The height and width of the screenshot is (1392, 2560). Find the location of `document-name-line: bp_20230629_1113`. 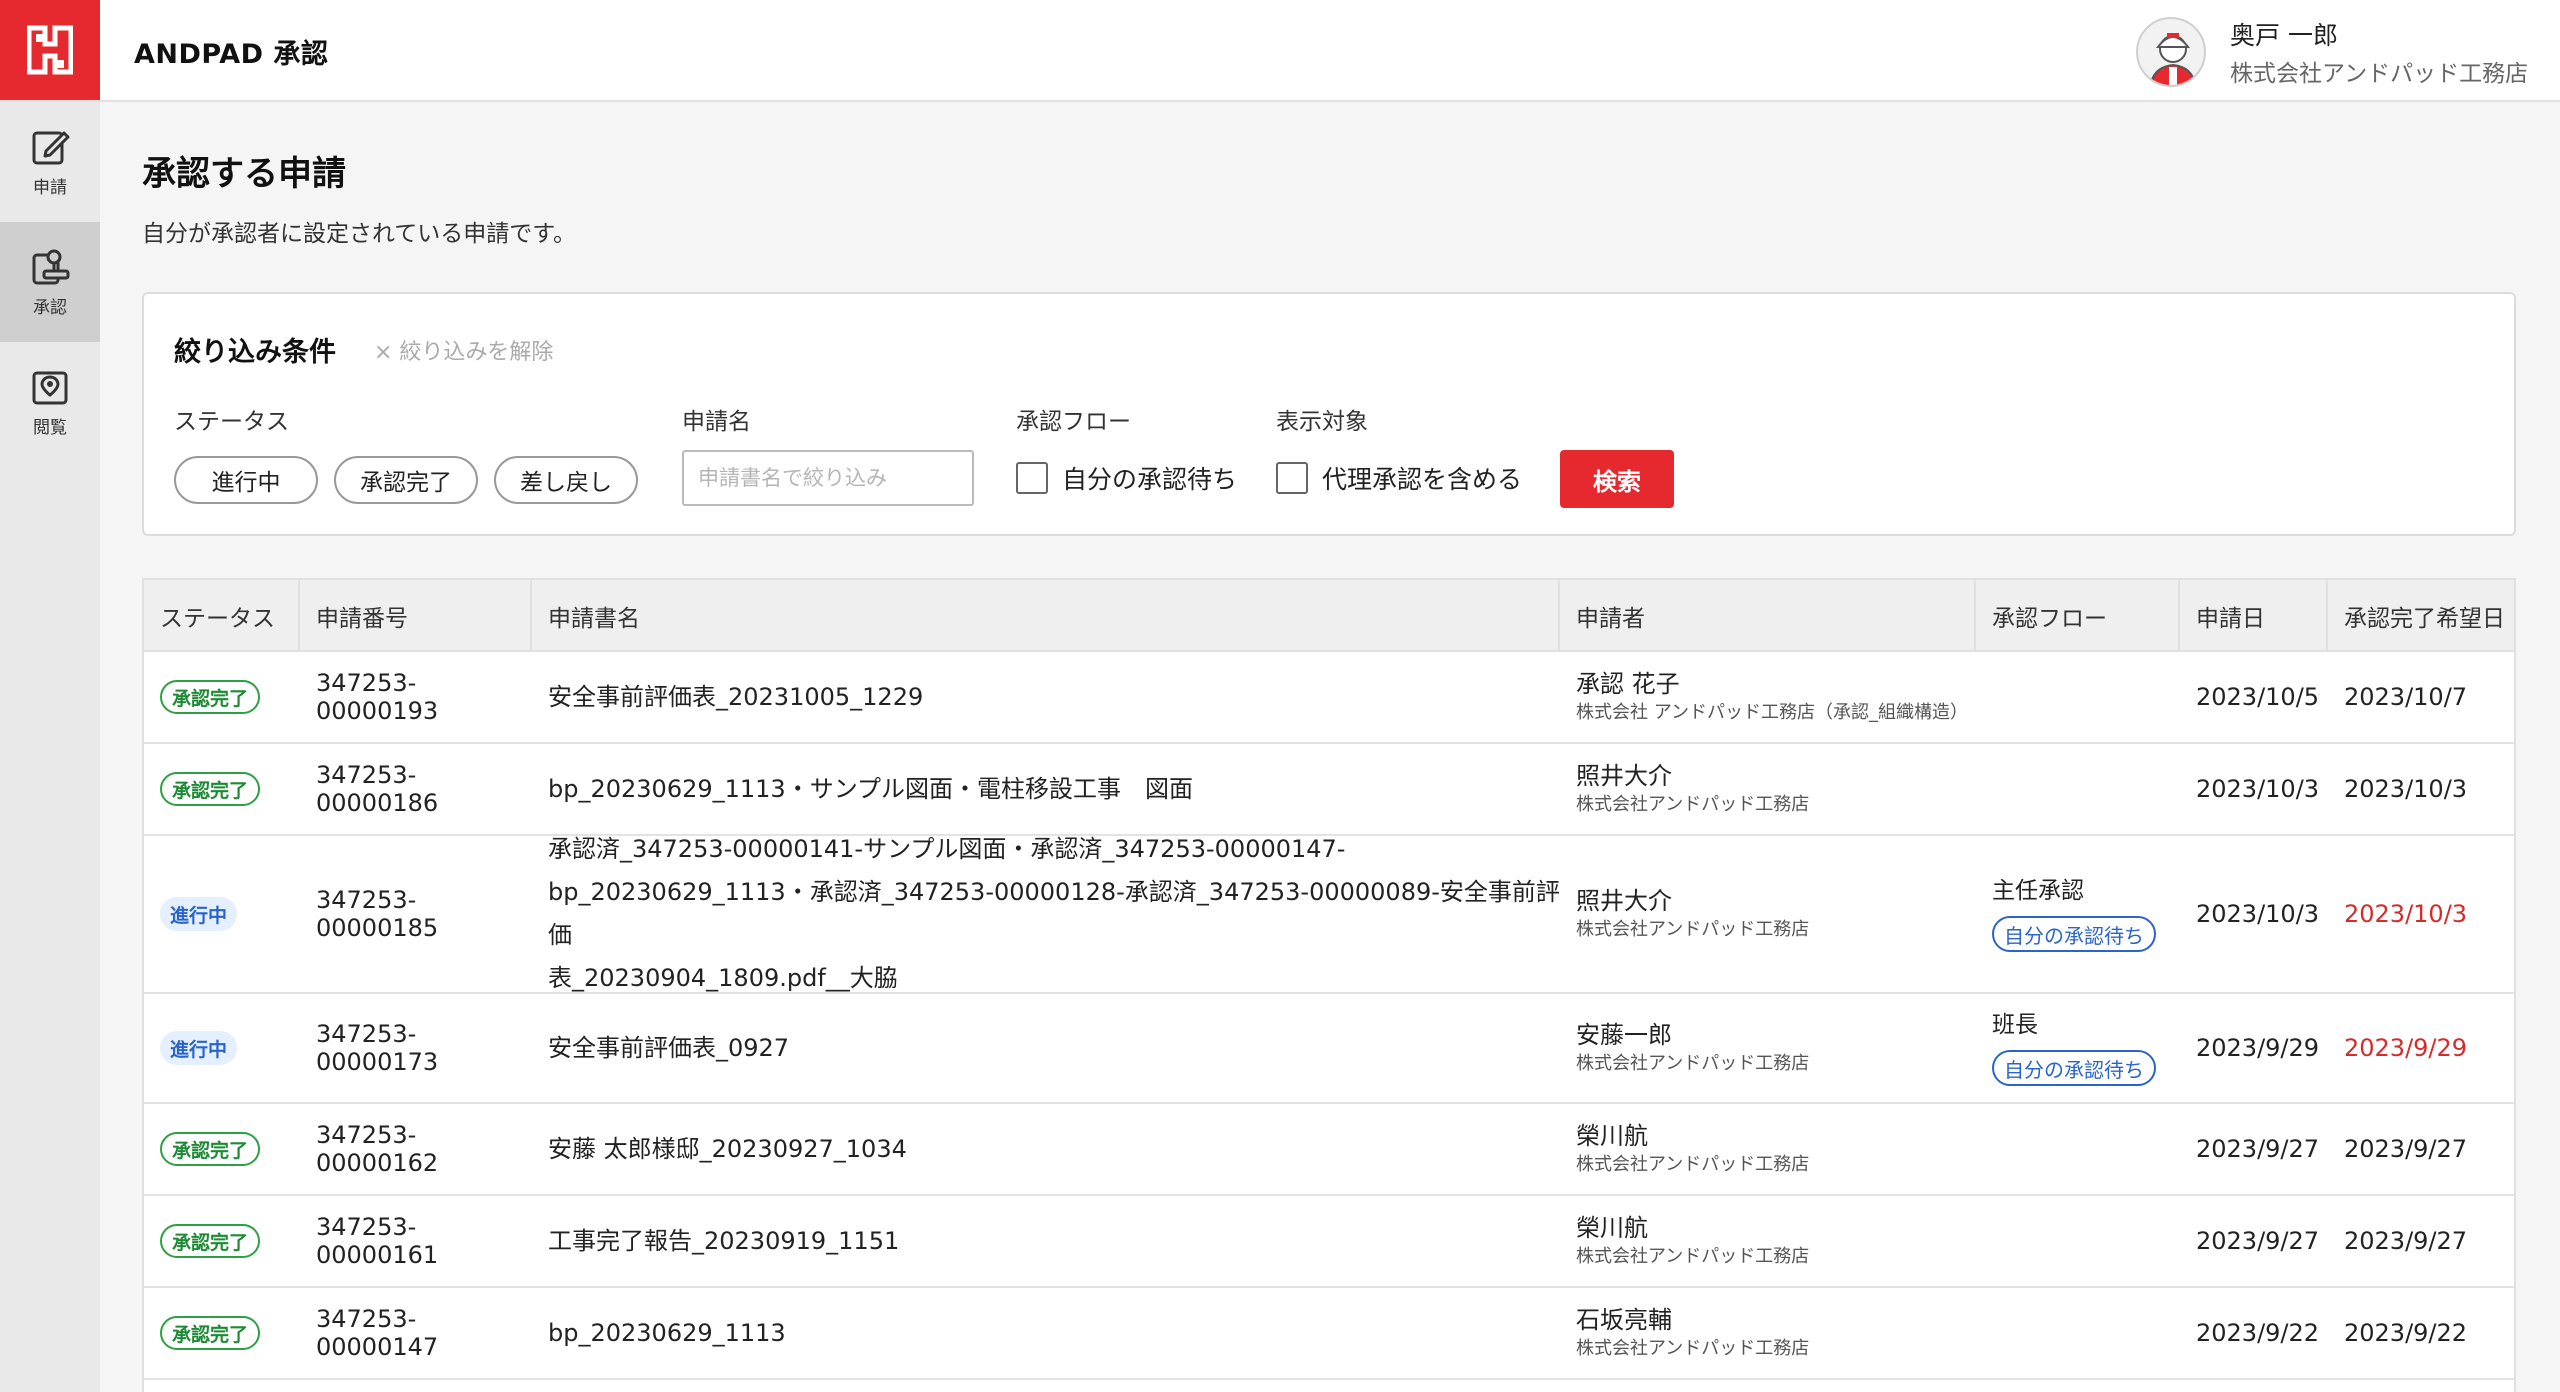

document-name-line: bp_20230629_1113 is located at coordinates (667, 1333).